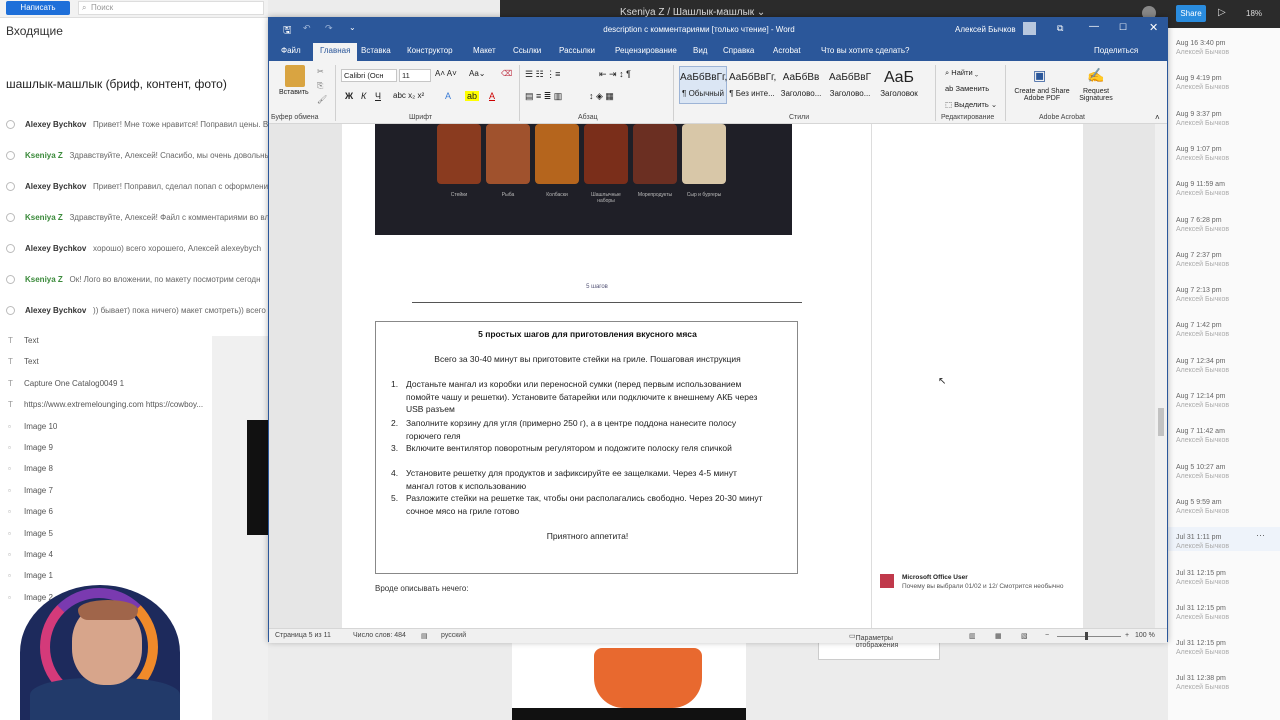 The height and width of the screenshot is (720, 1280). I want to click on language: русский, so click(453, 635).